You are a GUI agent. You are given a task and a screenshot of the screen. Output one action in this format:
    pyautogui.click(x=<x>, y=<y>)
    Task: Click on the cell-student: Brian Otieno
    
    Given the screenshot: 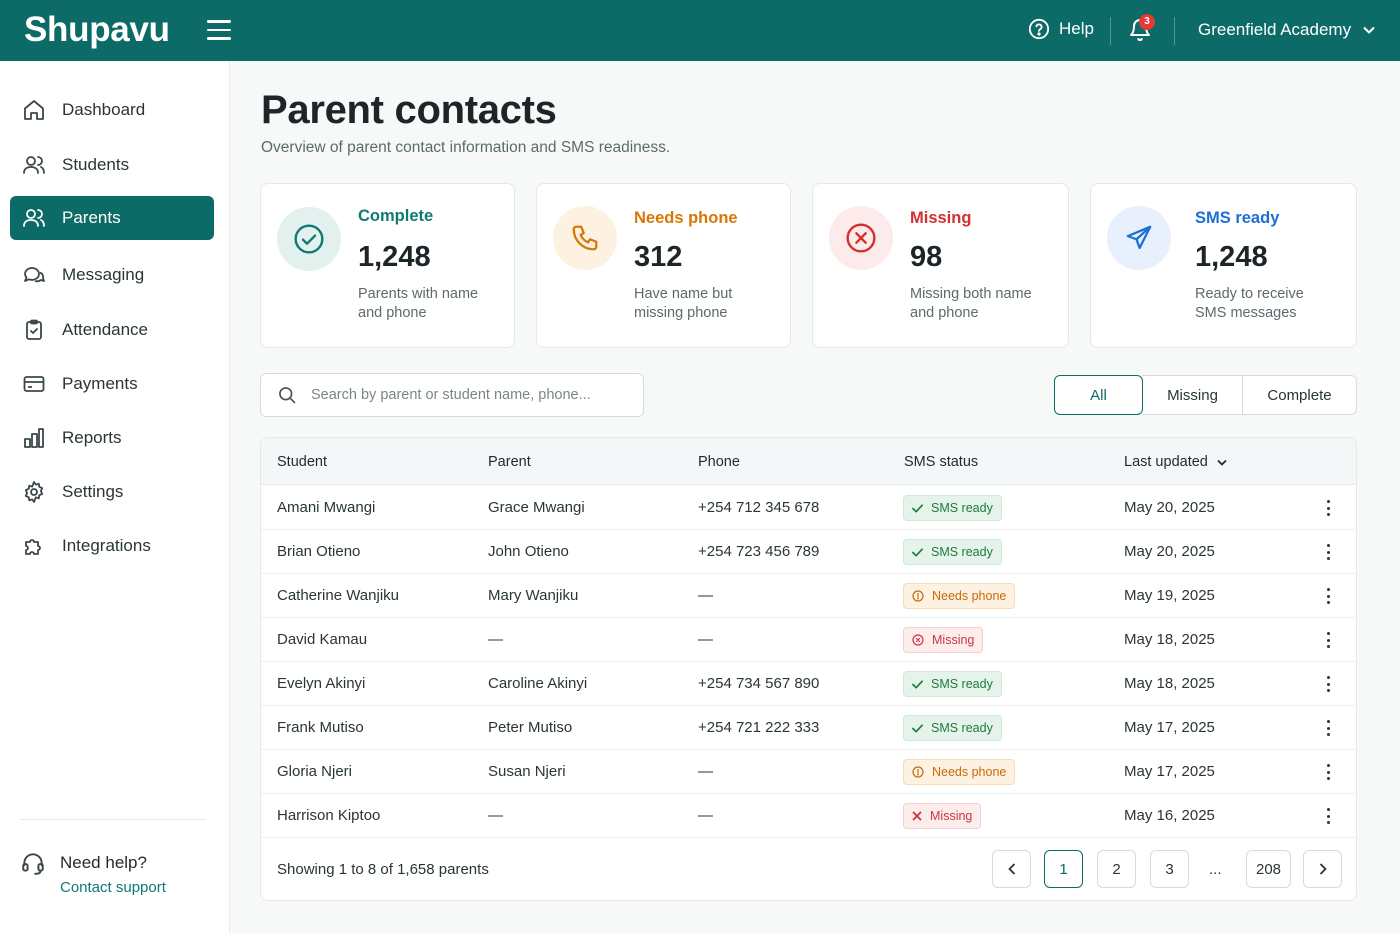 What is the action you would take?
    pyautogui.click(x=319, y=551)
    